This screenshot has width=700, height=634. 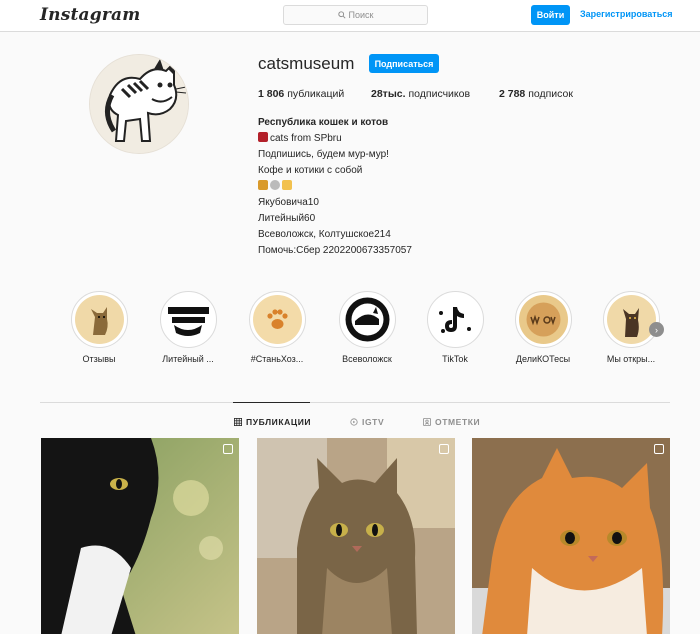 I want to click on igtv-icon, so click(x=354, y=422).